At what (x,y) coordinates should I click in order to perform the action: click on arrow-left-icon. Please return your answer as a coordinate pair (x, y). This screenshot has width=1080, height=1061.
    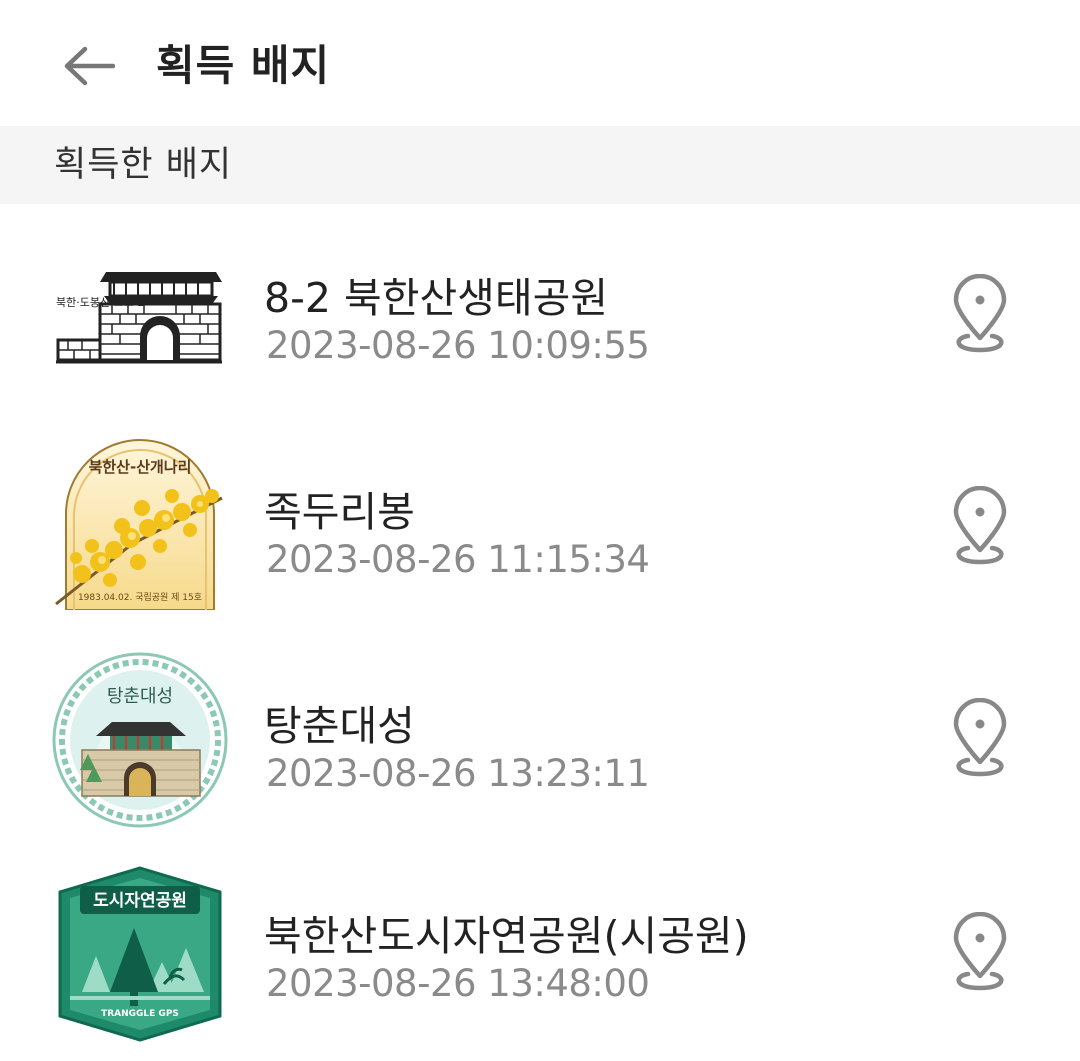
    Looking at the image, I should click on (89, 66).